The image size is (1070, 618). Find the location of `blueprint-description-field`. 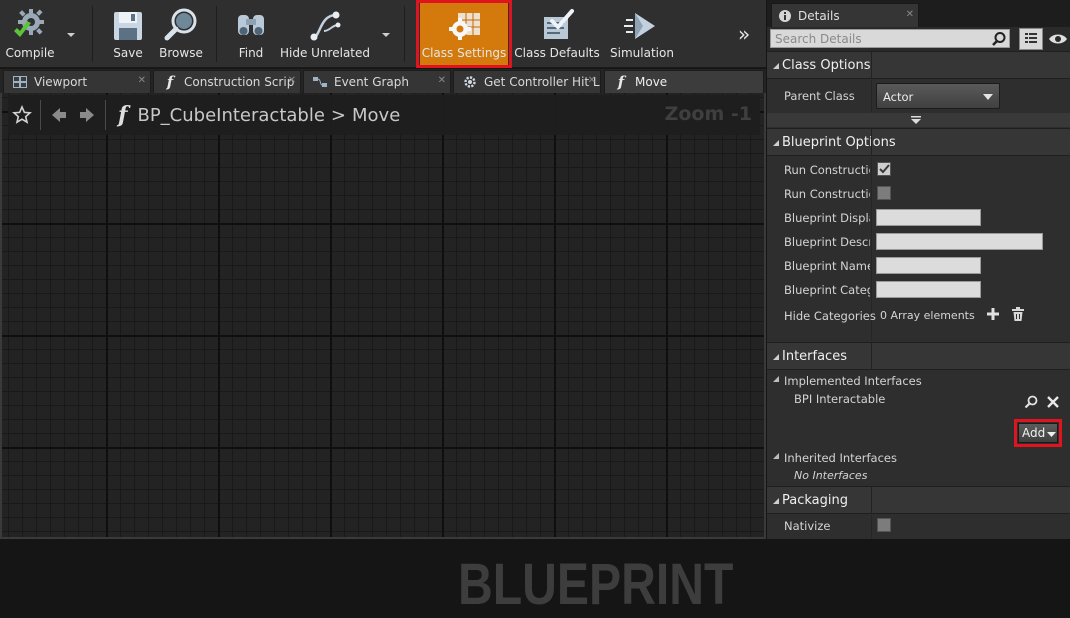

blueprint-description-field is located at coordinates (959, 241).